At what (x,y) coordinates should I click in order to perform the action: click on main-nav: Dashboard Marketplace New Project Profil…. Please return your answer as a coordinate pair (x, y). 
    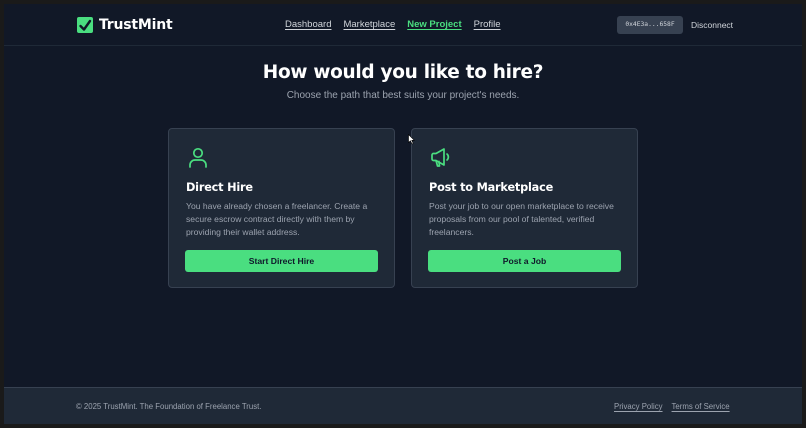
    Looking at the image, I should click on (393, 24).